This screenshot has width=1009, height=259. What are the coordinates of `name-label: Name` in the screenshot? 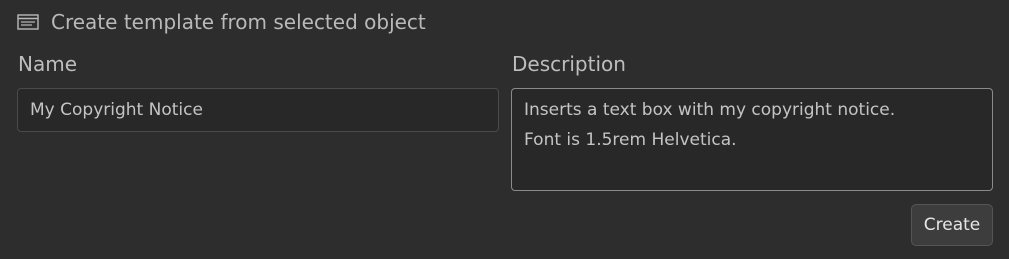 It's located at (48, 64).